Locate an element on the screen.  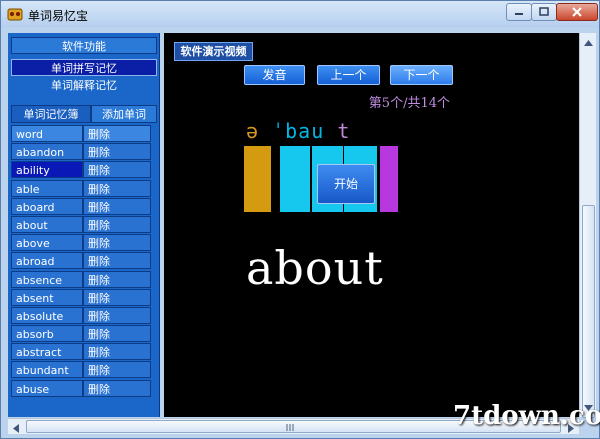
column-header-word: word is located at coordinates (47, 133).